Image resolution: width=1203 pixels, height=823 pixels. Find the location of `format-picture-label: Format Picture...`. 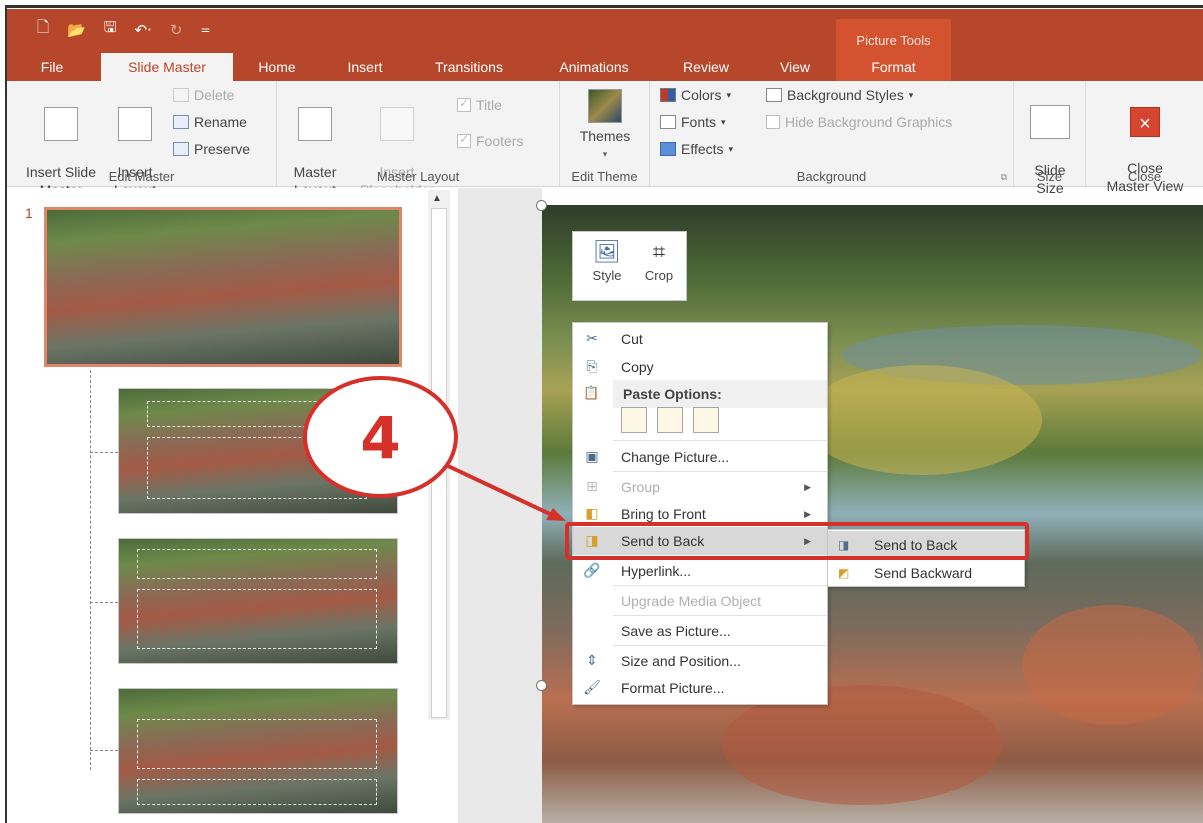

format-picture-label: Format Picture... is located at coordinates (673, 688).